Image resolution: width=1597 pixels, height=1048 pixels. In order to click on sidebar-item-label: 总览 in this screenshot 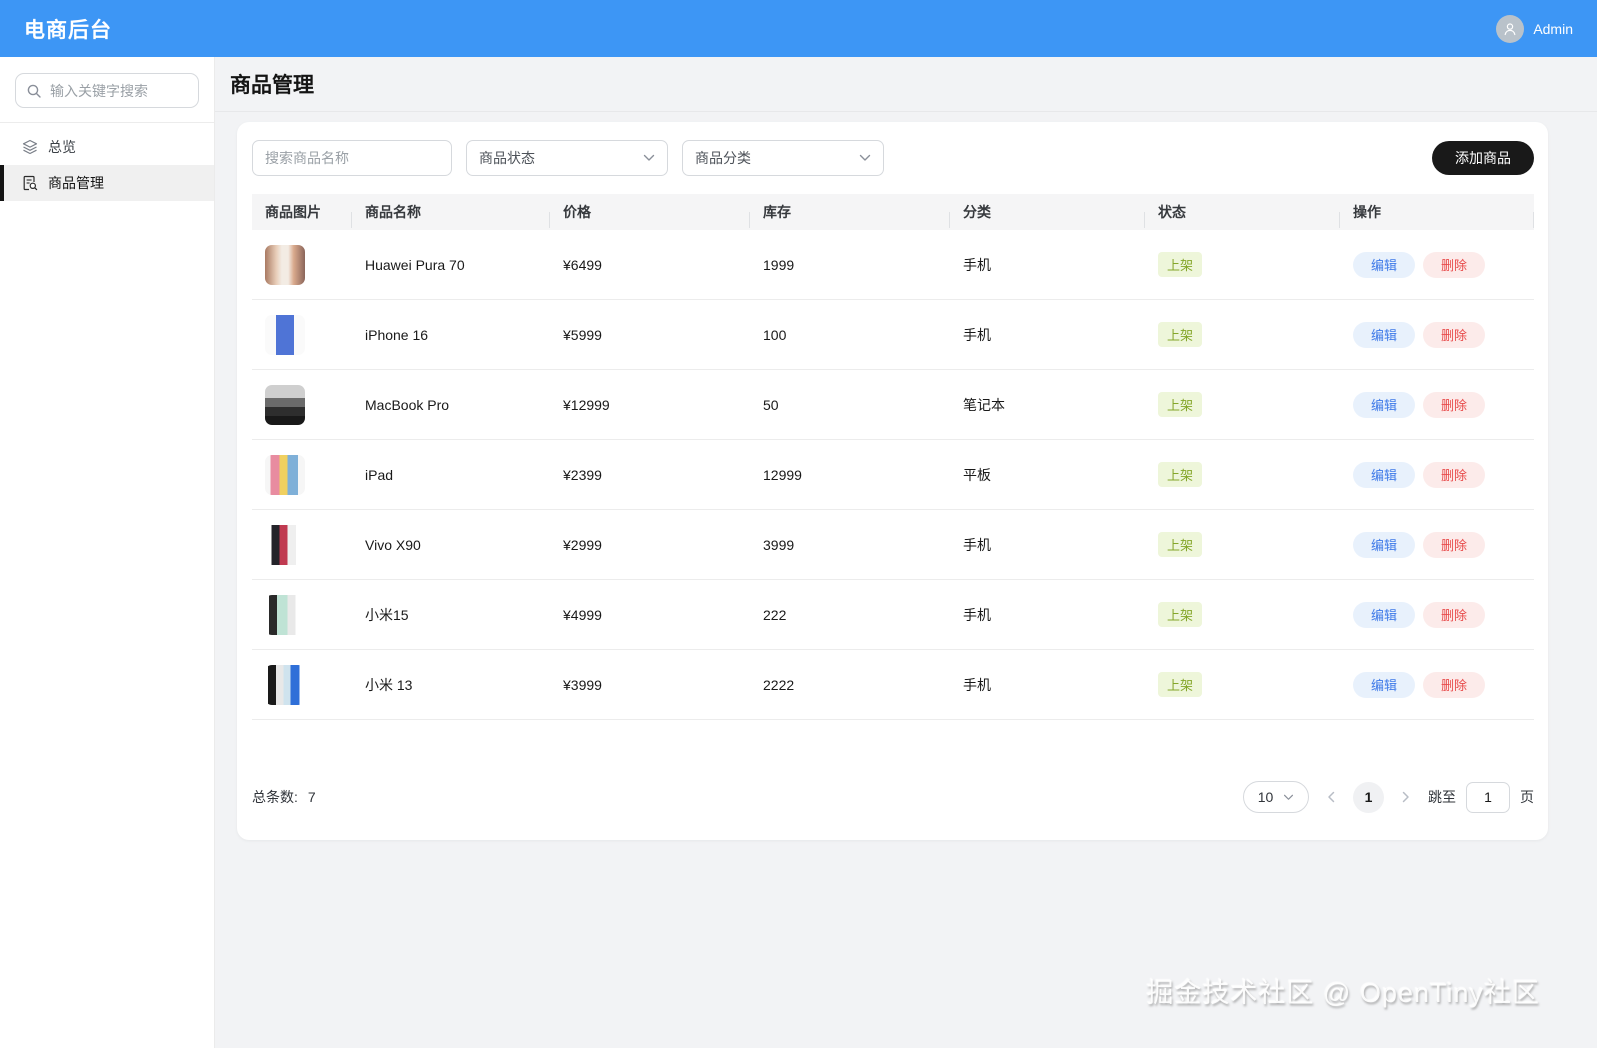, I will do `click(62, 147)`.